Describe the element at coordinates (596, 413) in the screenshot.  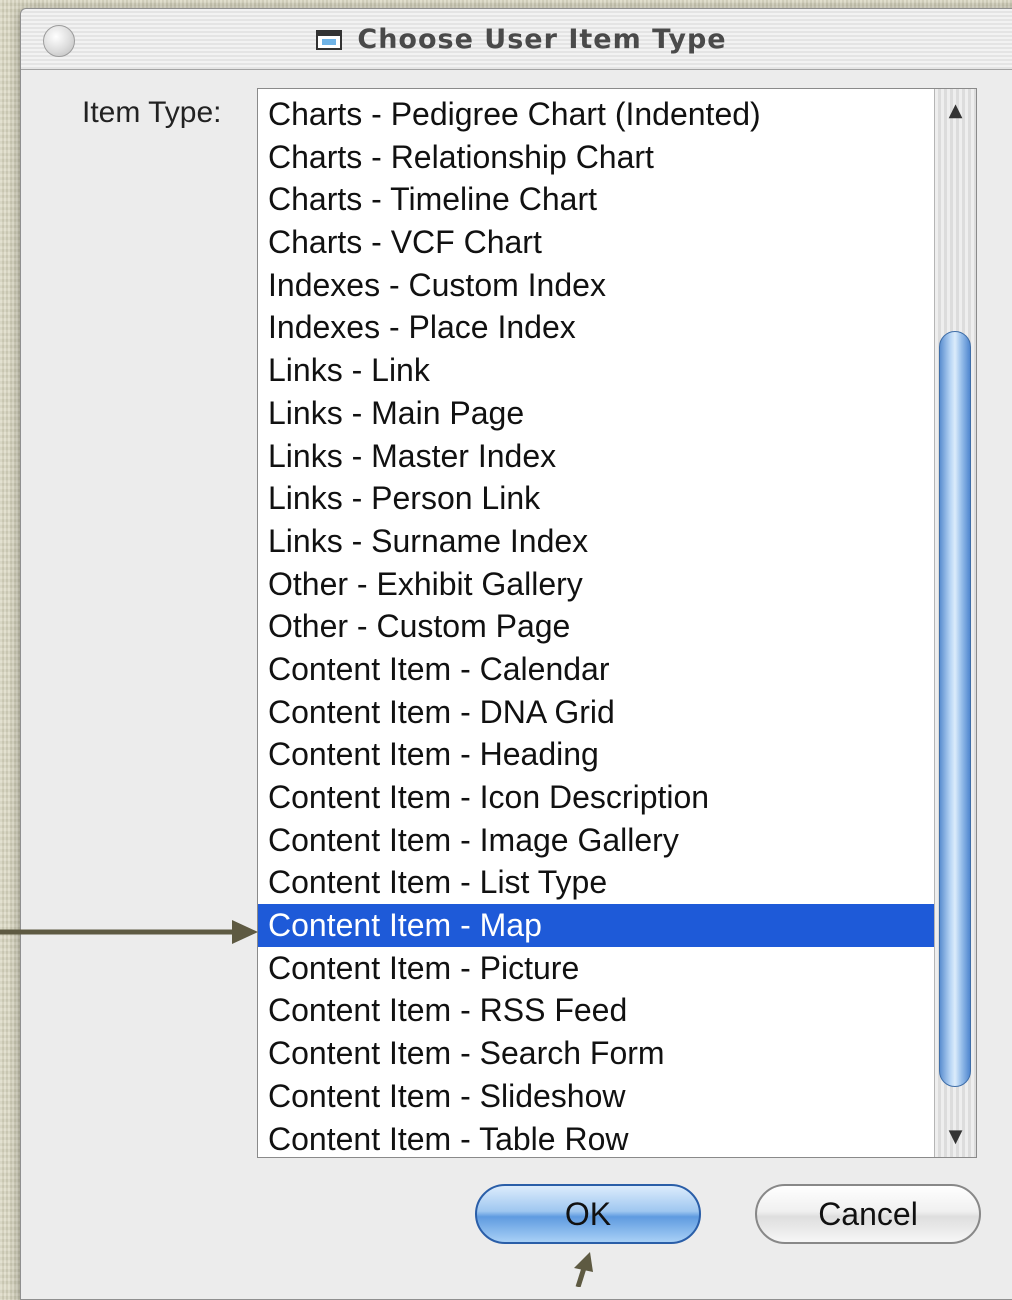
I see `list-item: Links - Main Page` at that location.